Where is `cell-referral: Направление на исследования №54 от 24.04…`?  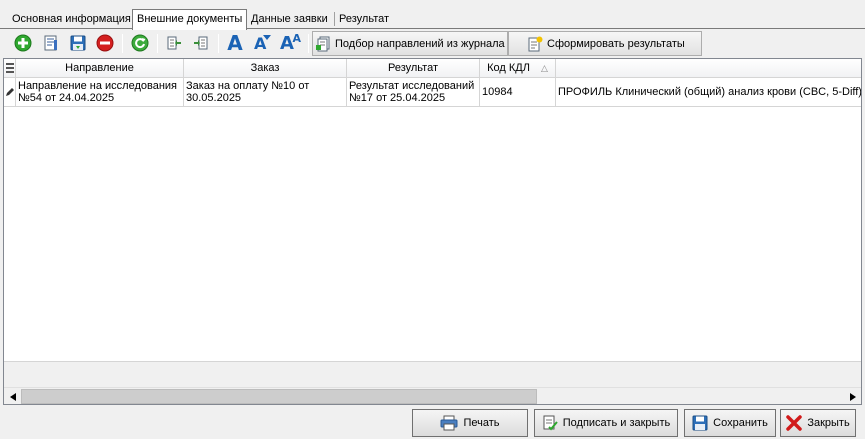
cell-referral: Направление на исследования №54 от 24.04… is located at coordinates (100, 92).